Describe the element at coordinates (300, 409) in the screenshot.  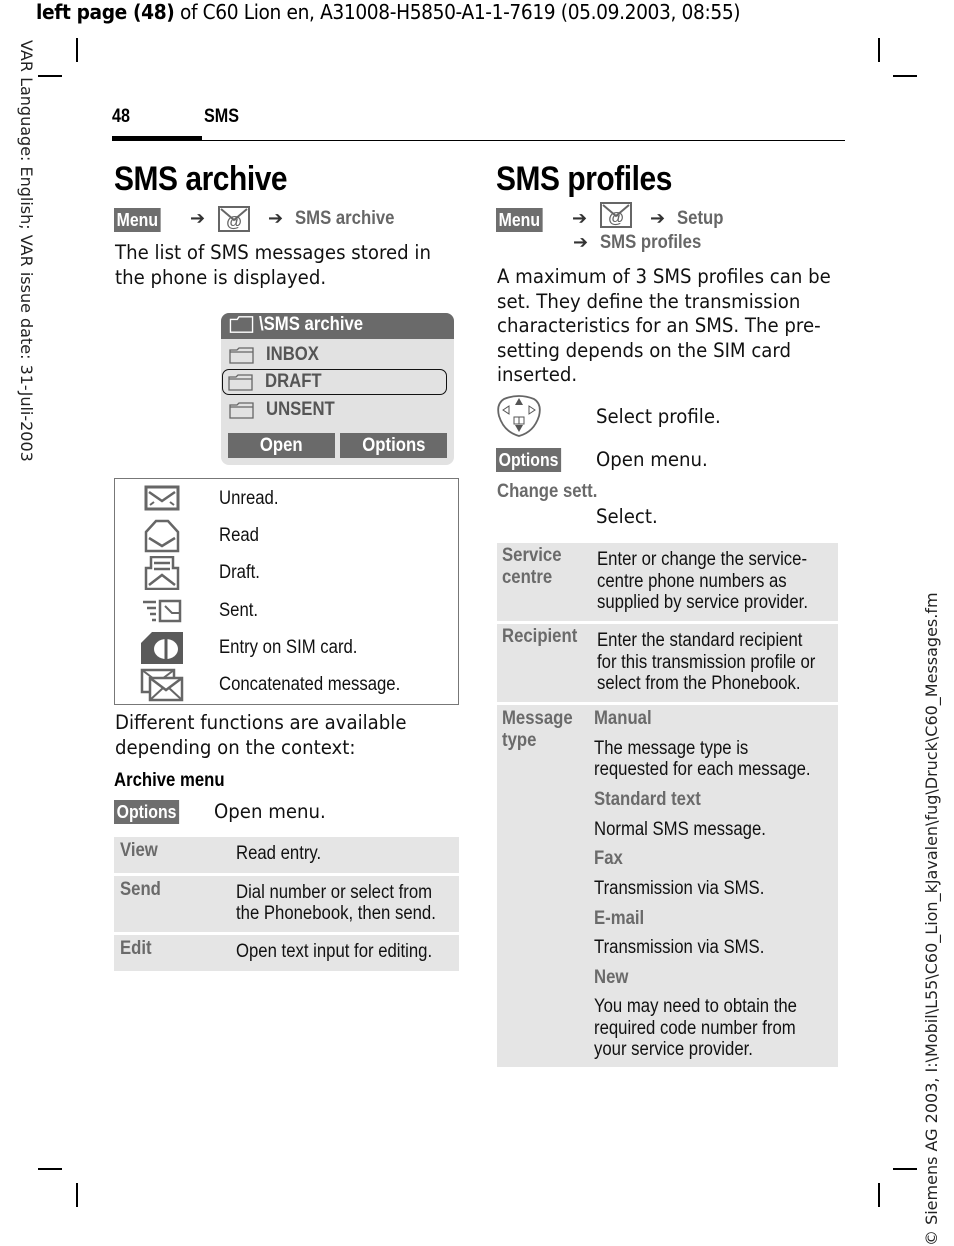
I see `folder-label: UNSENT` at that location.